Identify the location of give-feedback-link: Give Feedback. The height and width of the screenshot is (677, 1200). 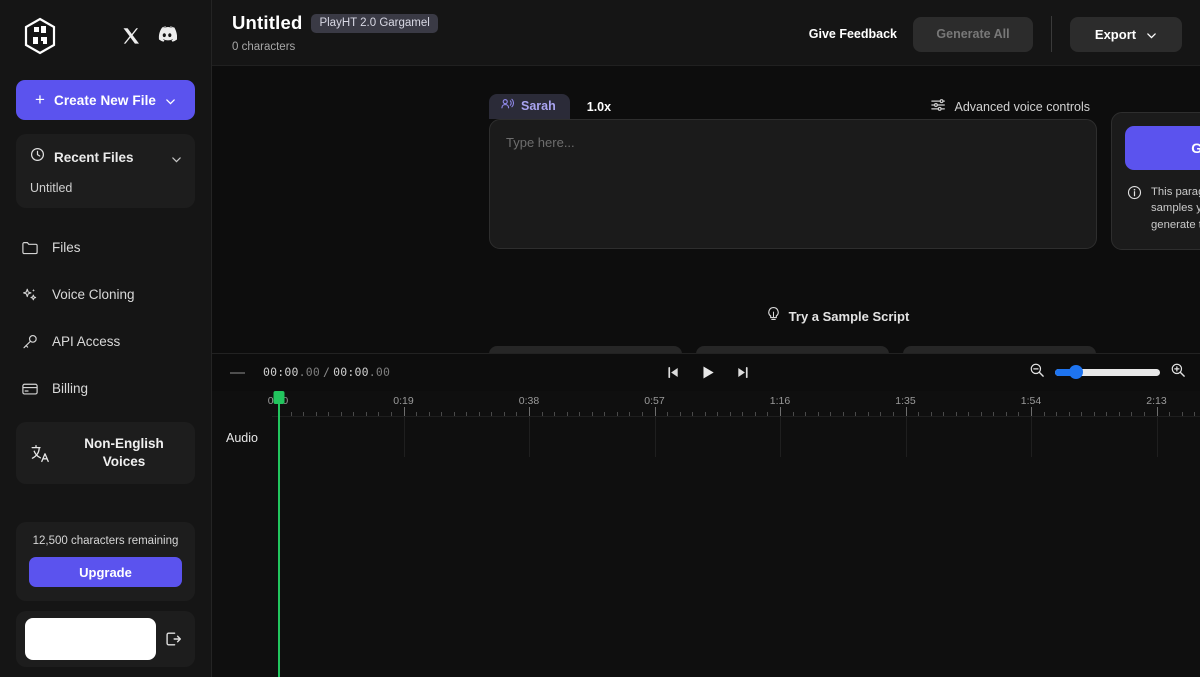
(853, 34).